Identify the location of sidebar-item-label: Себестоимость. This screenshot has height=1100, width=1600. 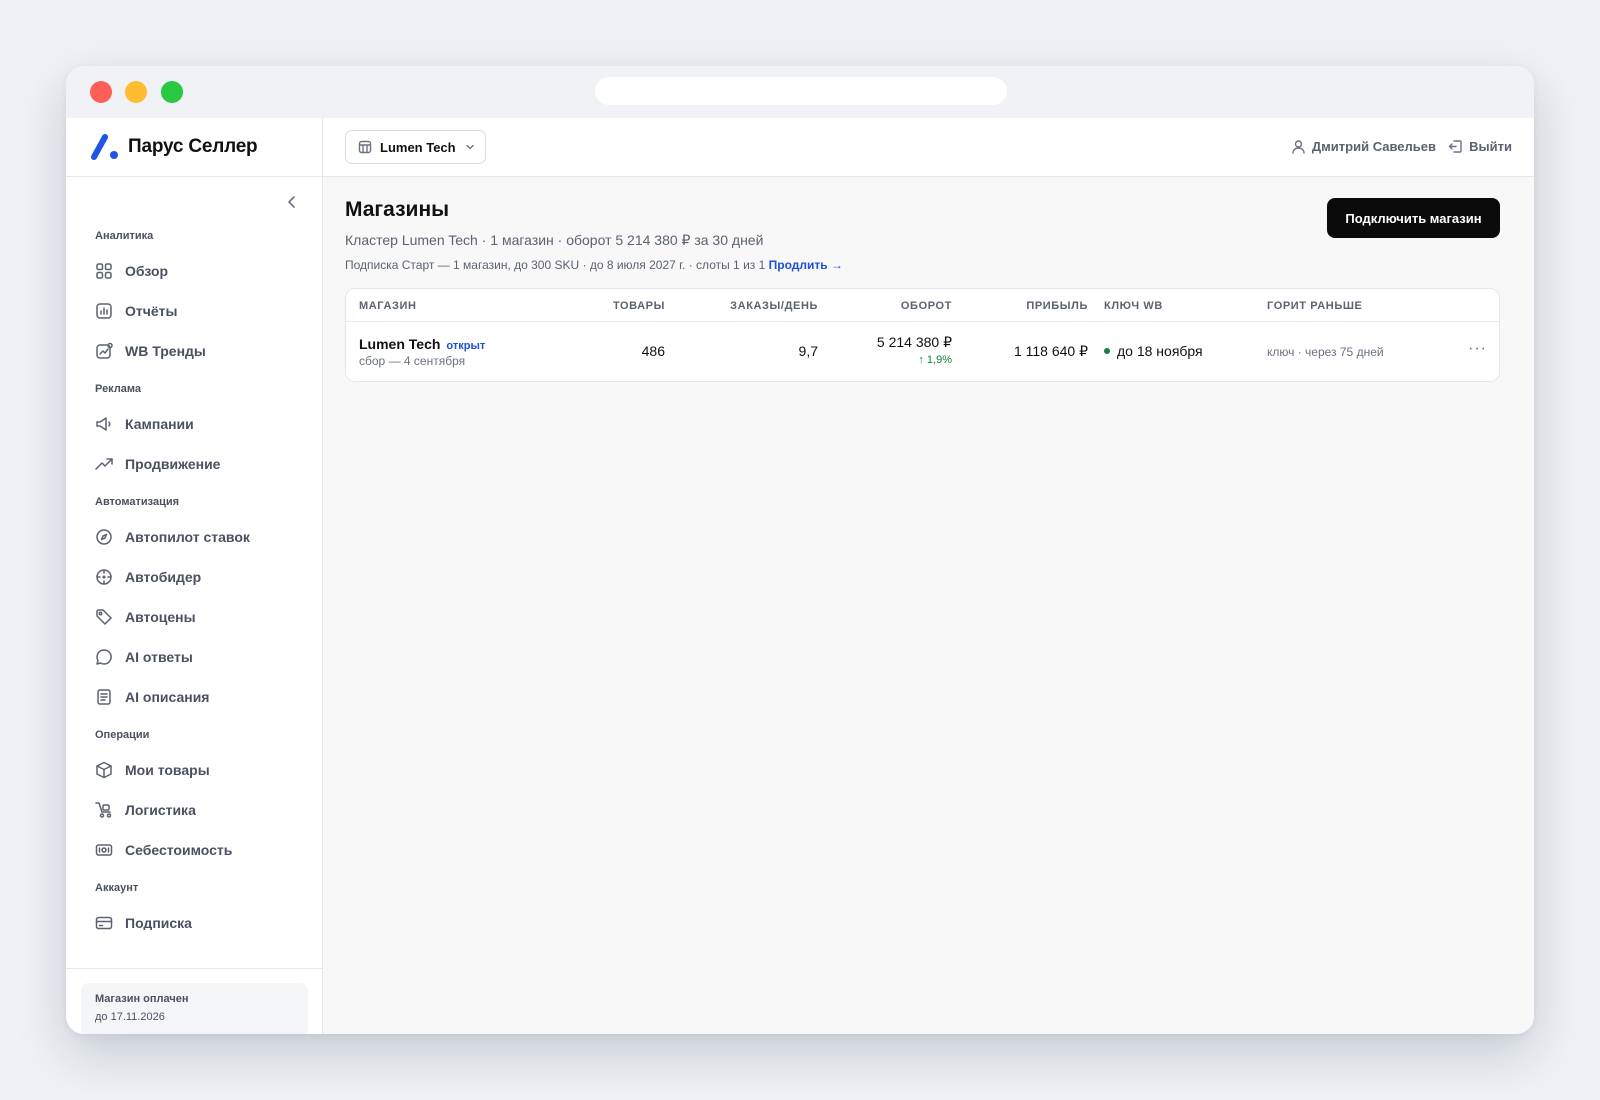
(179, 850).